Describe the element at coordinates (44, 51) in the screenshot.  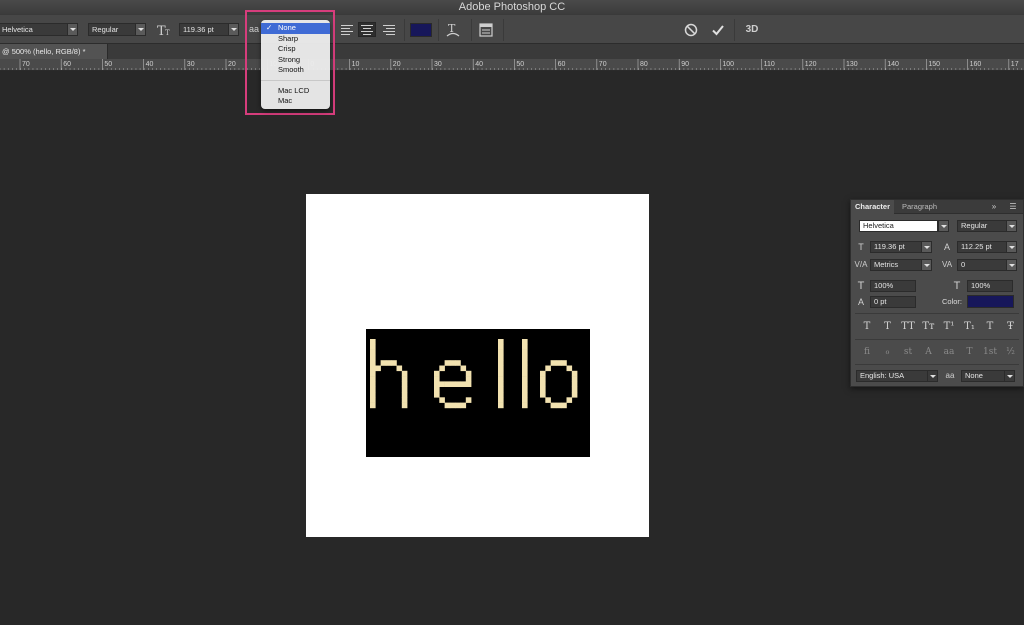
I see `document-tab-label: @ 500% (hello, RGB/8) *` at that location.